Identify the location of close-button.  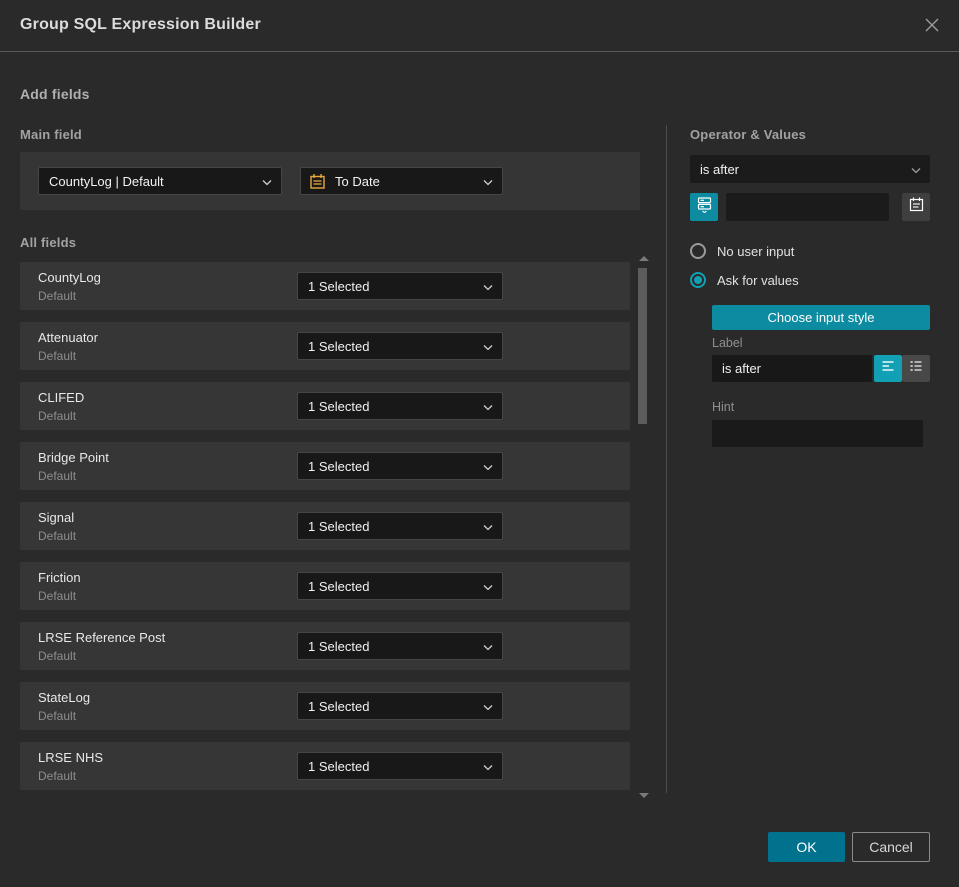
(932, 27).